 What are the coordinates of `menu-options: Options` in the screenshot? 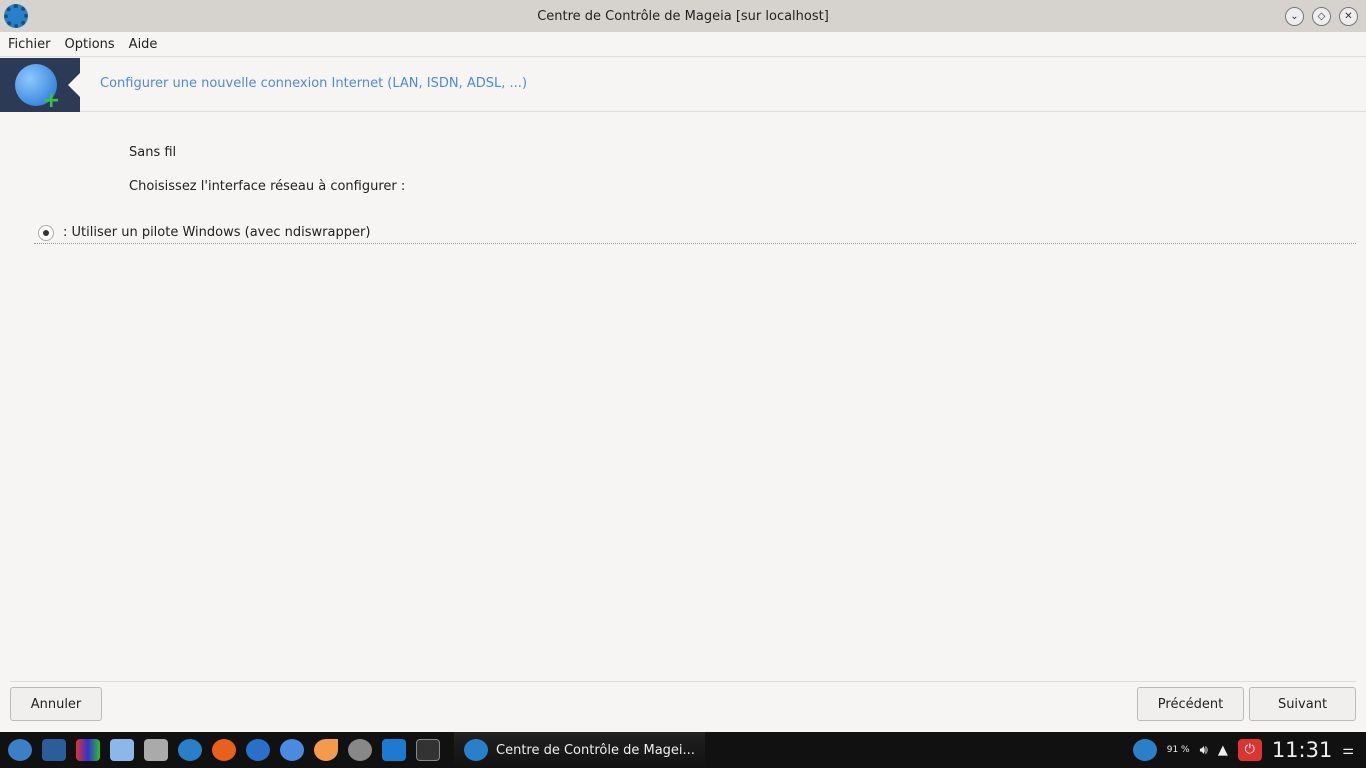 It's located at (90, 44).